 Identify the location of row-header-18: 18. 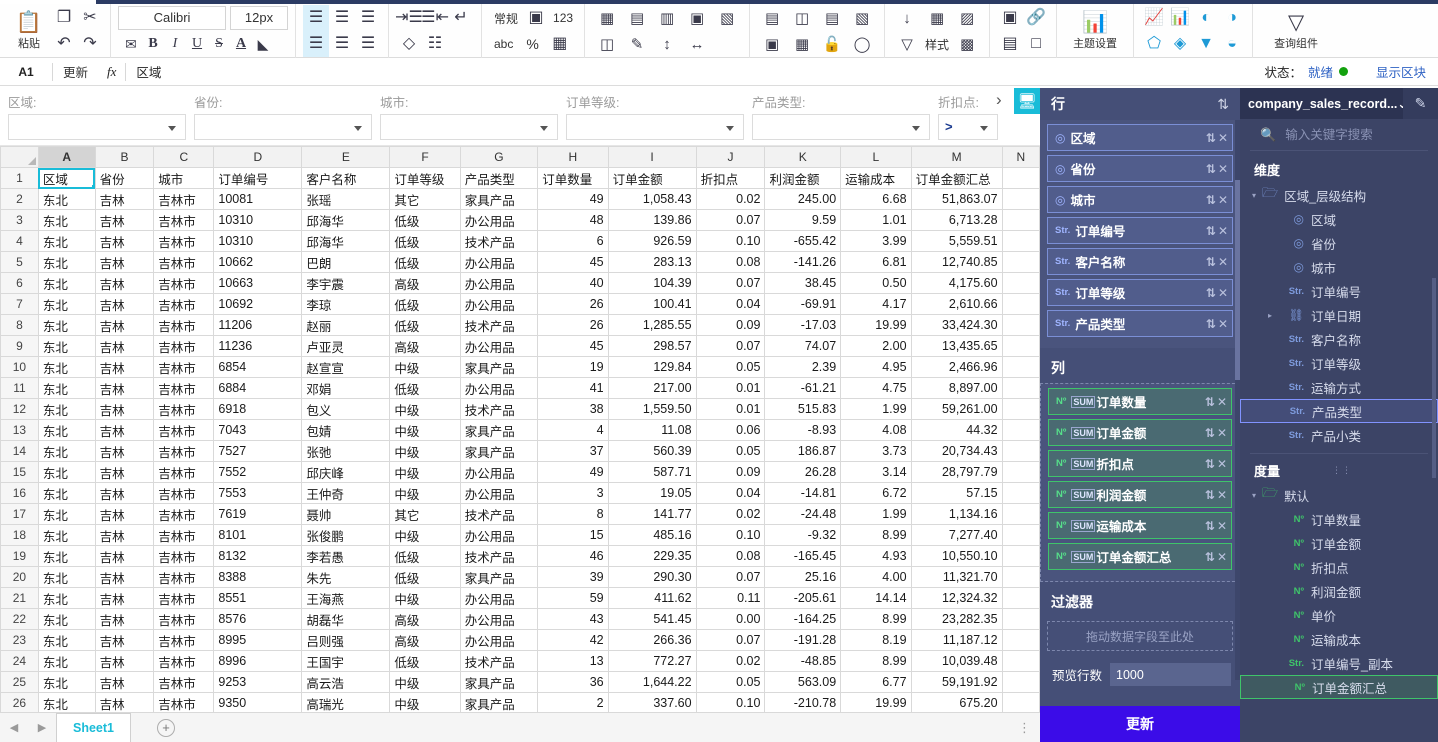
(19, 535).